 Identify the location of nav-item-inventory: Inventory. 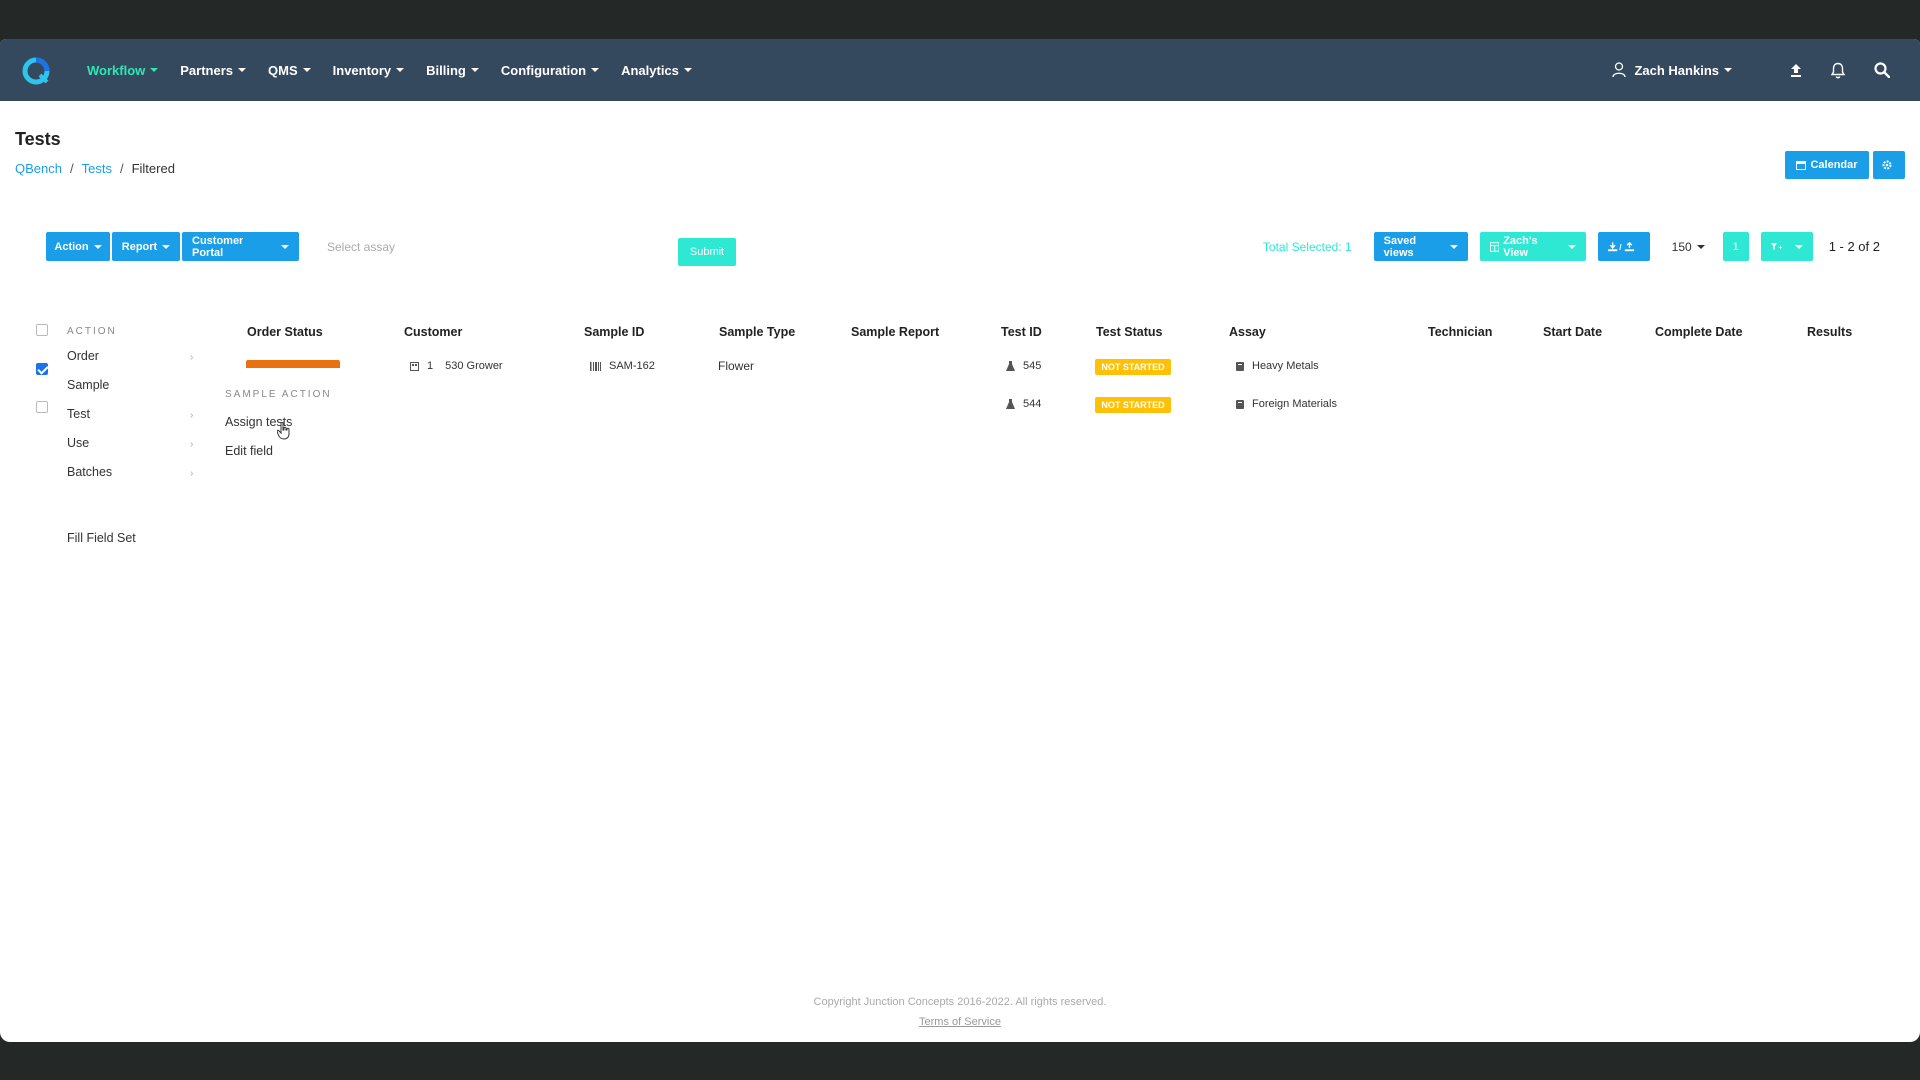
(369, 70).